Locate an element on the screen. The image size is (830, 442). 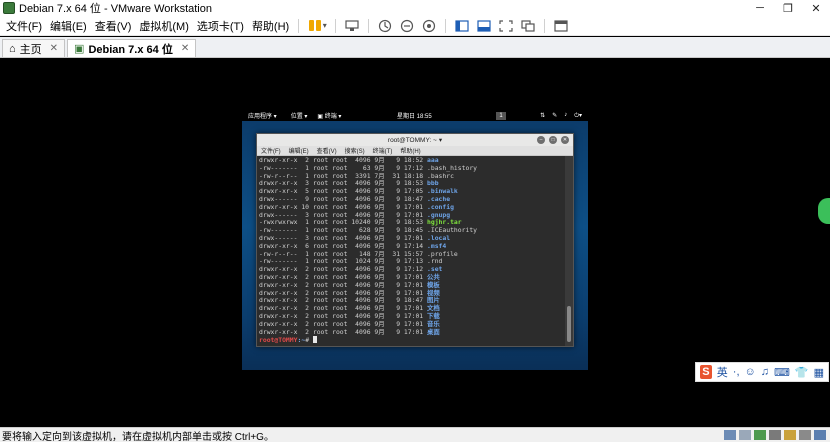
vm-icon: ▣ is located at coordinates (79, 49).